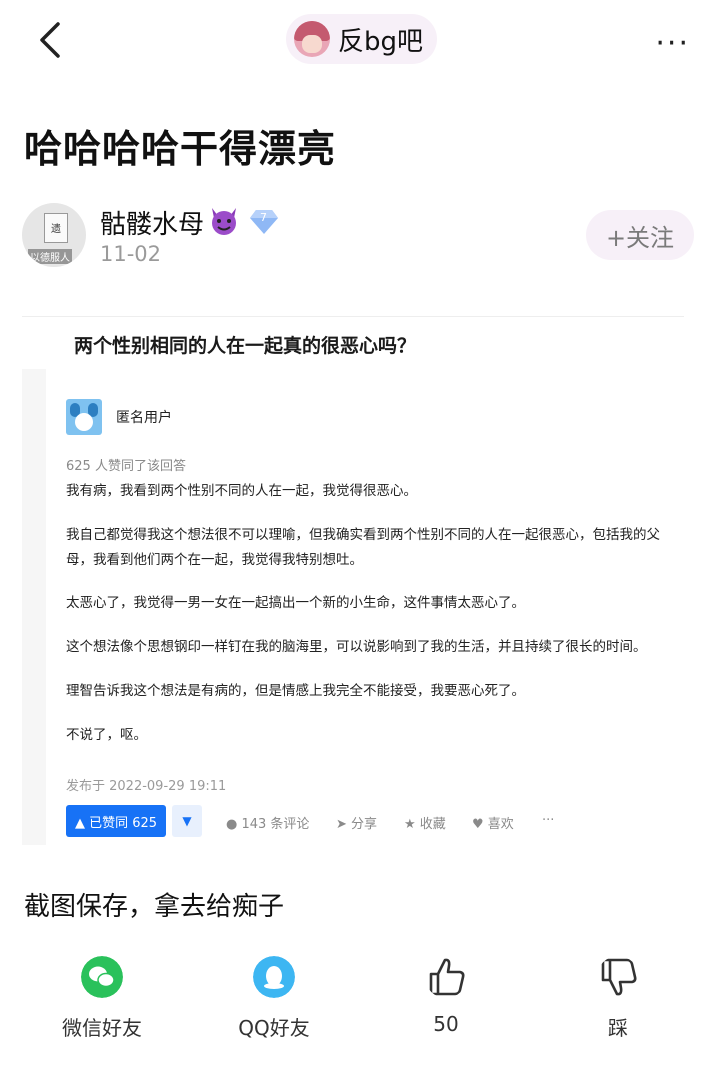 This screenshot has height=1065, width=720. Describe the element at coordinates (640, 235) in the screenshot. I see `follow-button: +关注` at that location.